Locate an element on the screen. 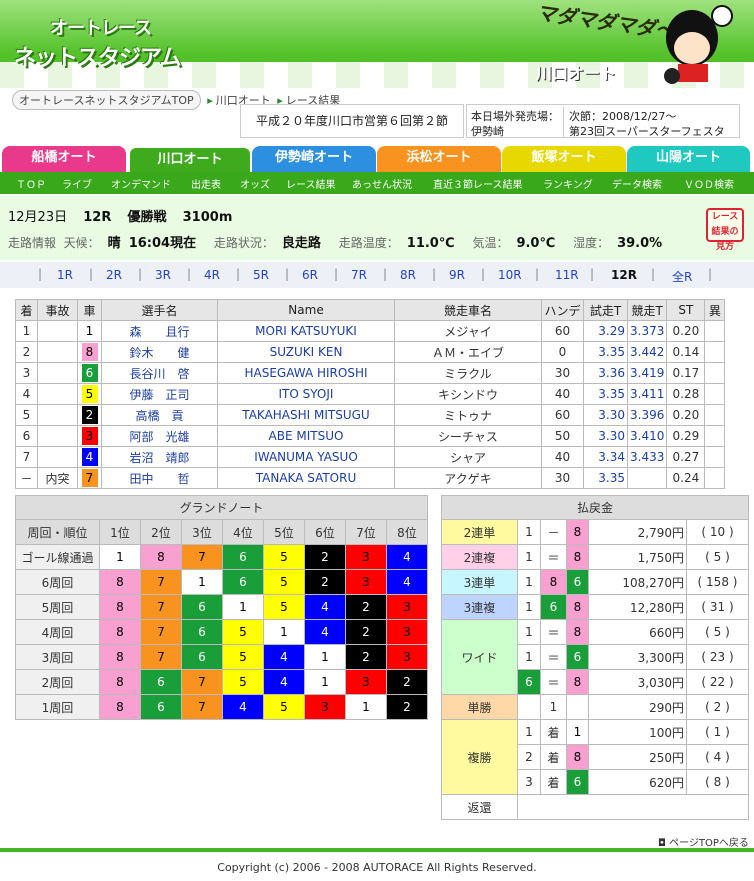 The height and width of the screenshot is (881, 754). lap-car-cell: 4 is located at coordinates (325, 607).